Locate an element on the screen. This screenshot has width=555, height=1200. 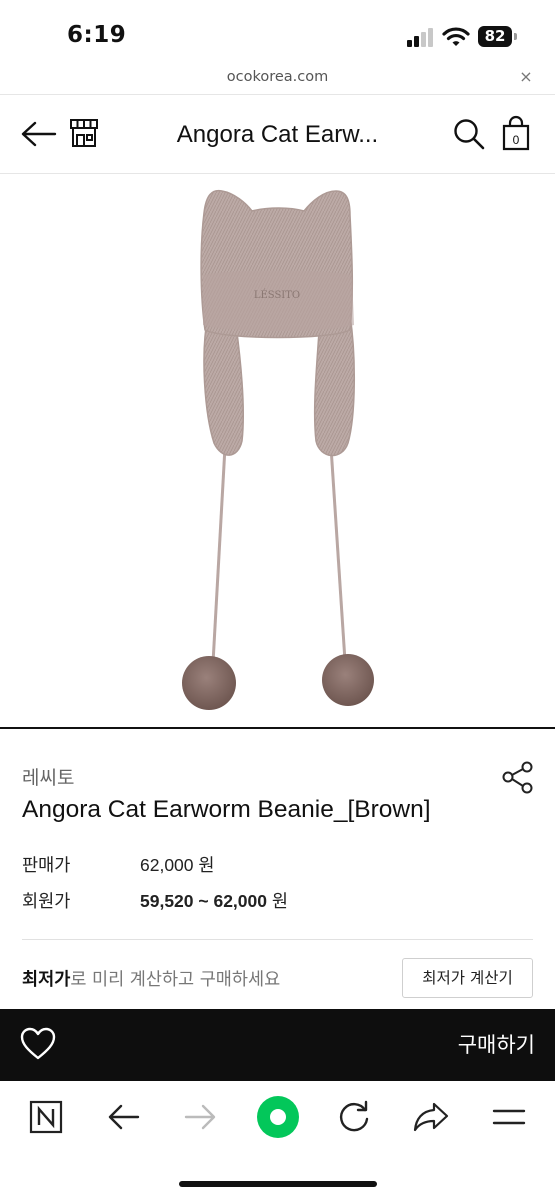
menu-icon is located at coordinates (509, 1117).